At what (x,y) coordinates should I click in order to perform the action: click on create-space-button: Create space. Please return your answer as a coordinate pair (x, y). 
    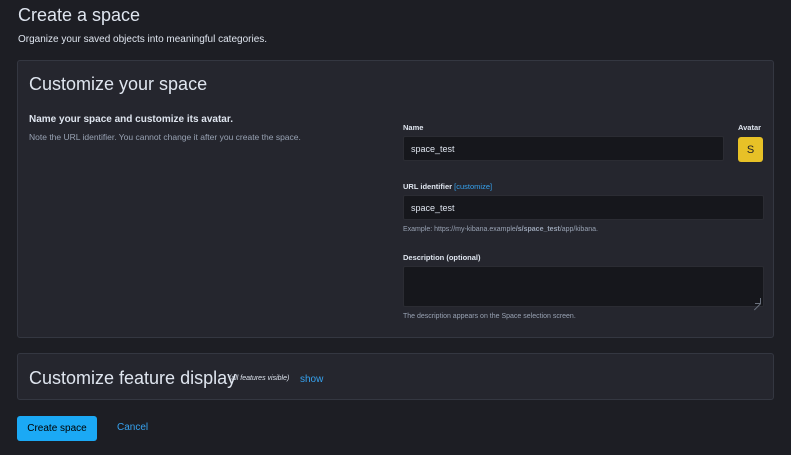
    Looking at the image, I should click on (57, 428).